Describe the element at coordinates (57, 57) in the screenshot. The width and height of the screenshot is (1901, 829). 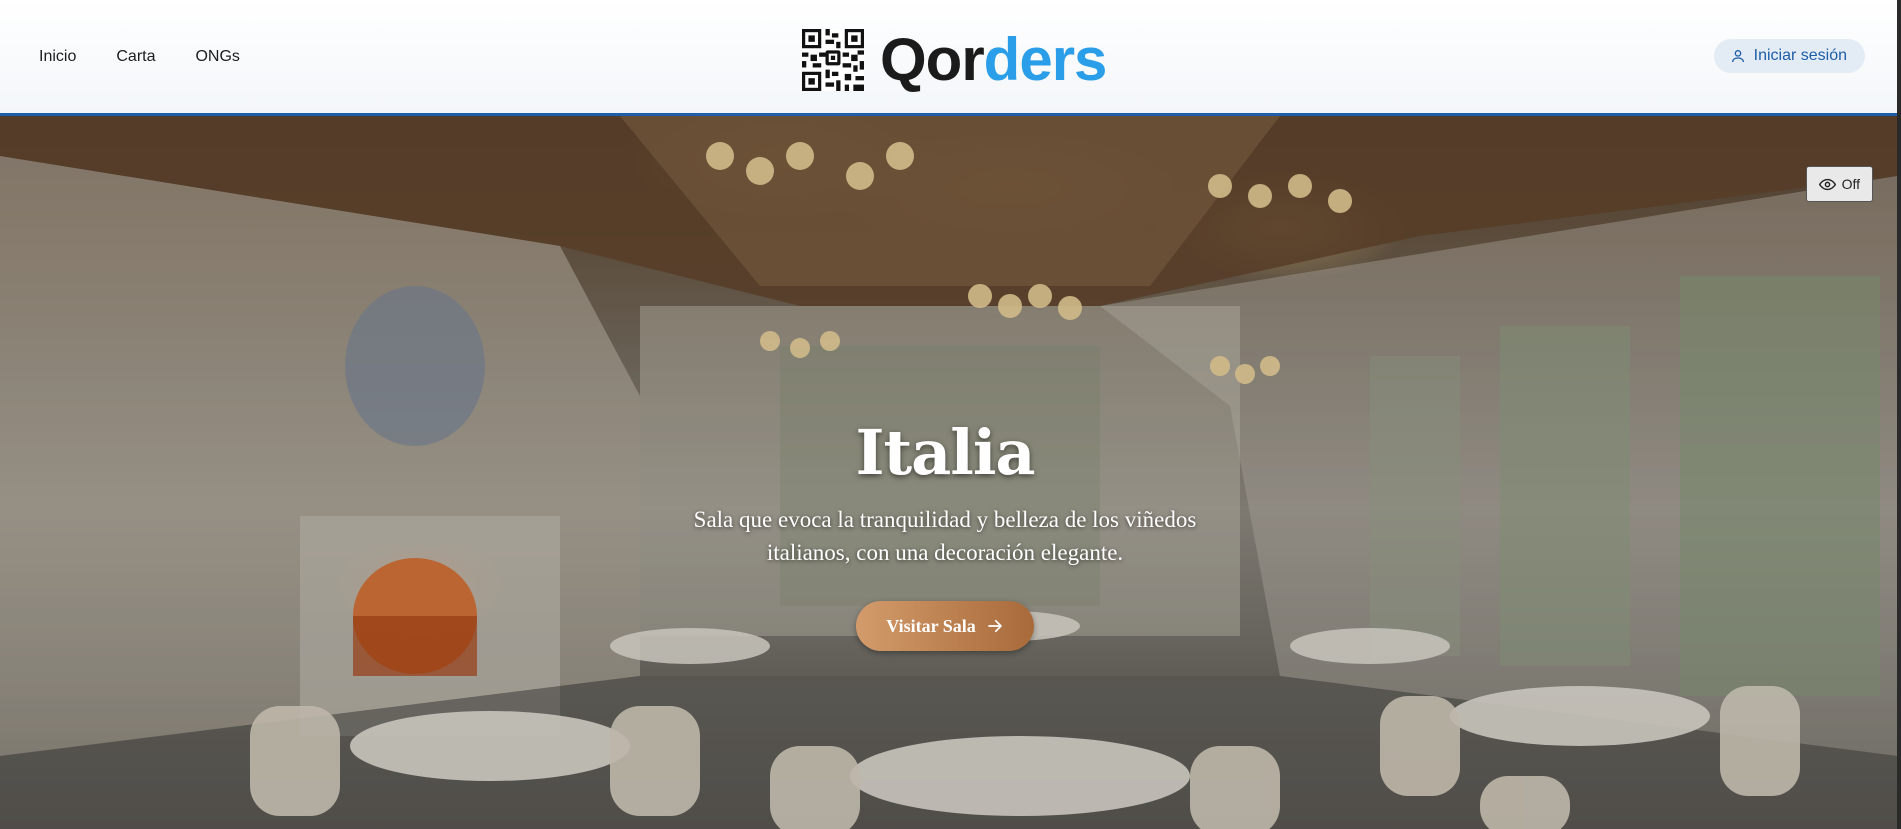
I see `nav-link-inicio: Inicio` at that location.